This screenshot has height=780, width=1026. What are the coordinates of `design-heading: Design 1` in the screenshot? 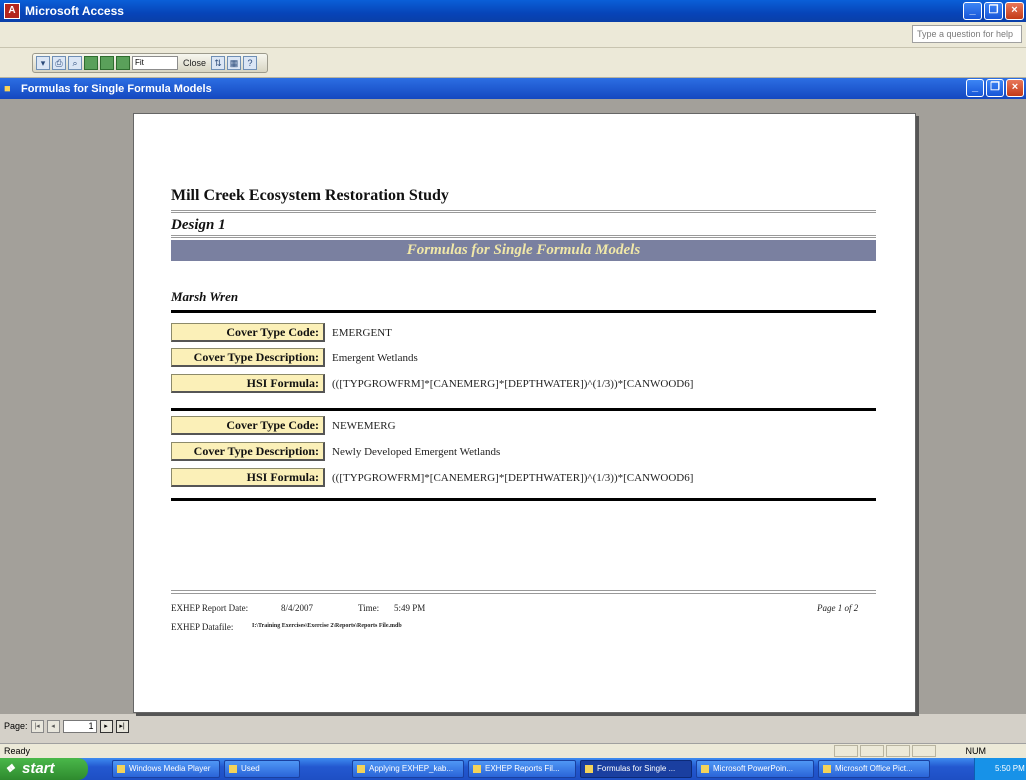 It's located at (198, 225).